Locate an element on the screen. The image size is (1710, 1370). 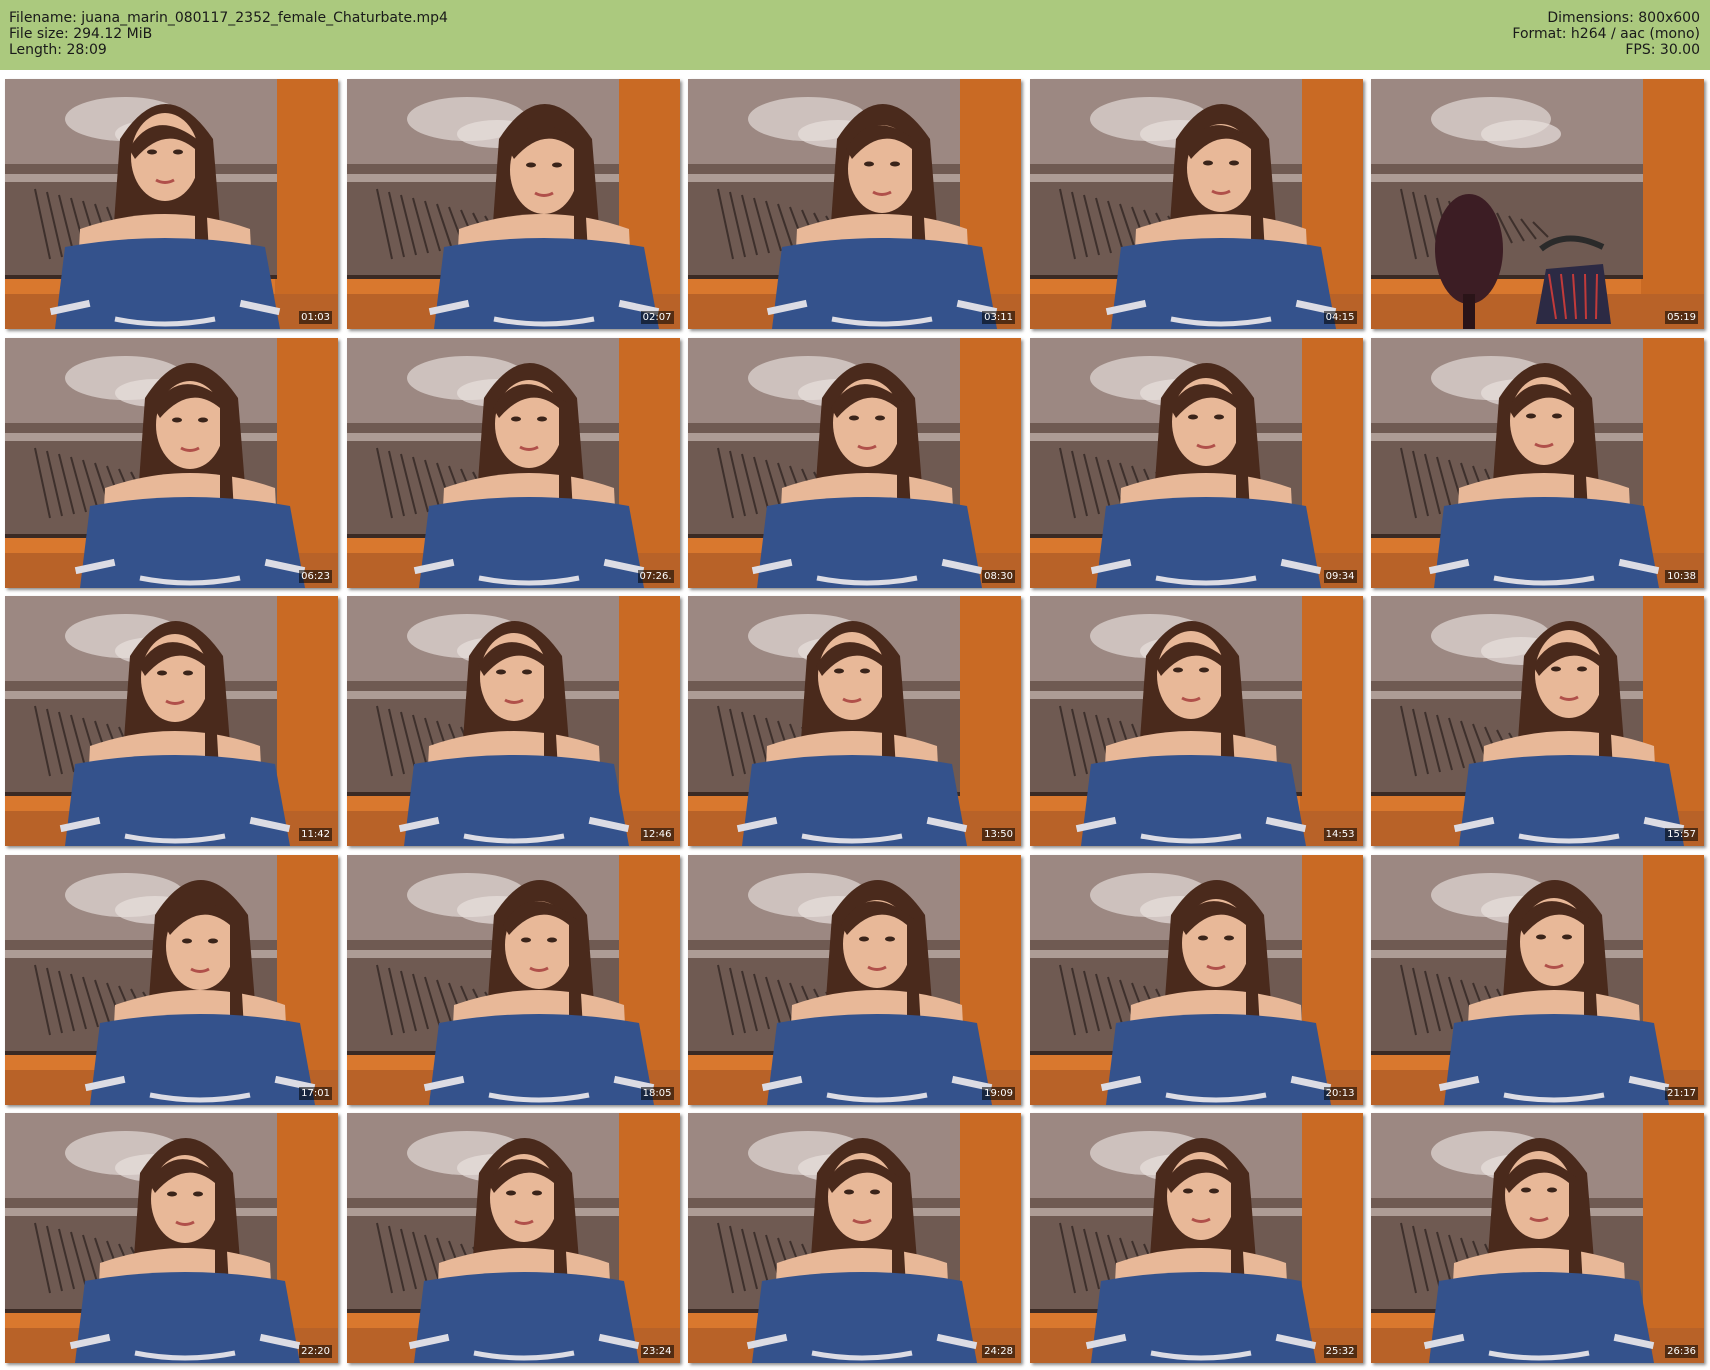
thumbnail-frame: 15:57 is located at coordinates (1537, 721).